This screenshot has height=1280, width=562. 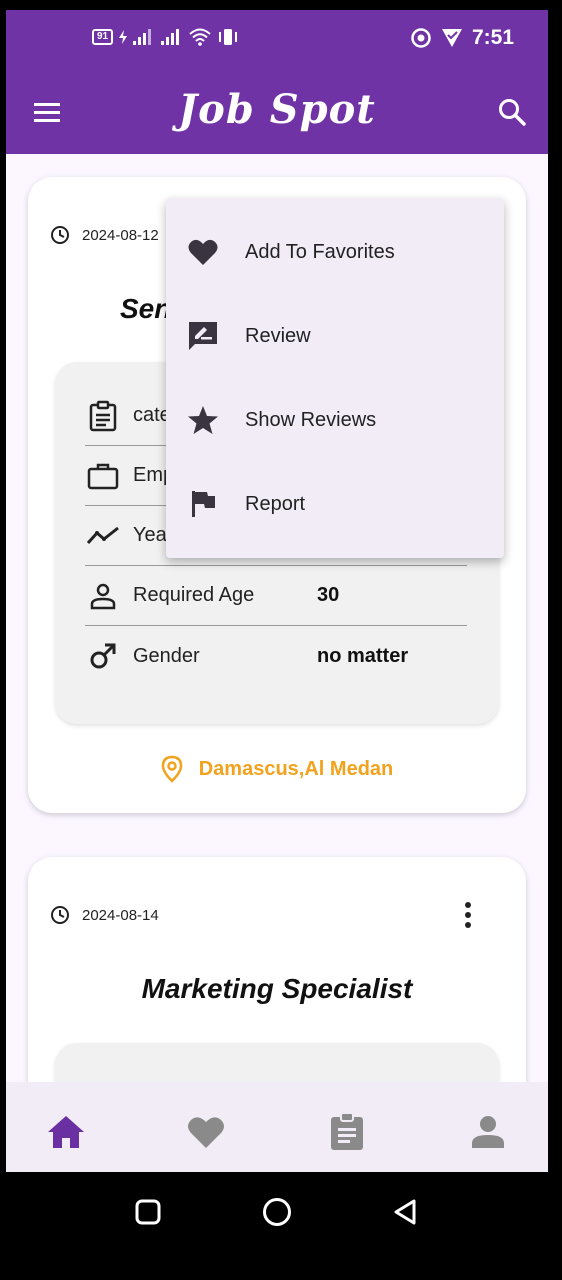 I want to click on app-bar: Job Spot, so click(x=277, y=112).